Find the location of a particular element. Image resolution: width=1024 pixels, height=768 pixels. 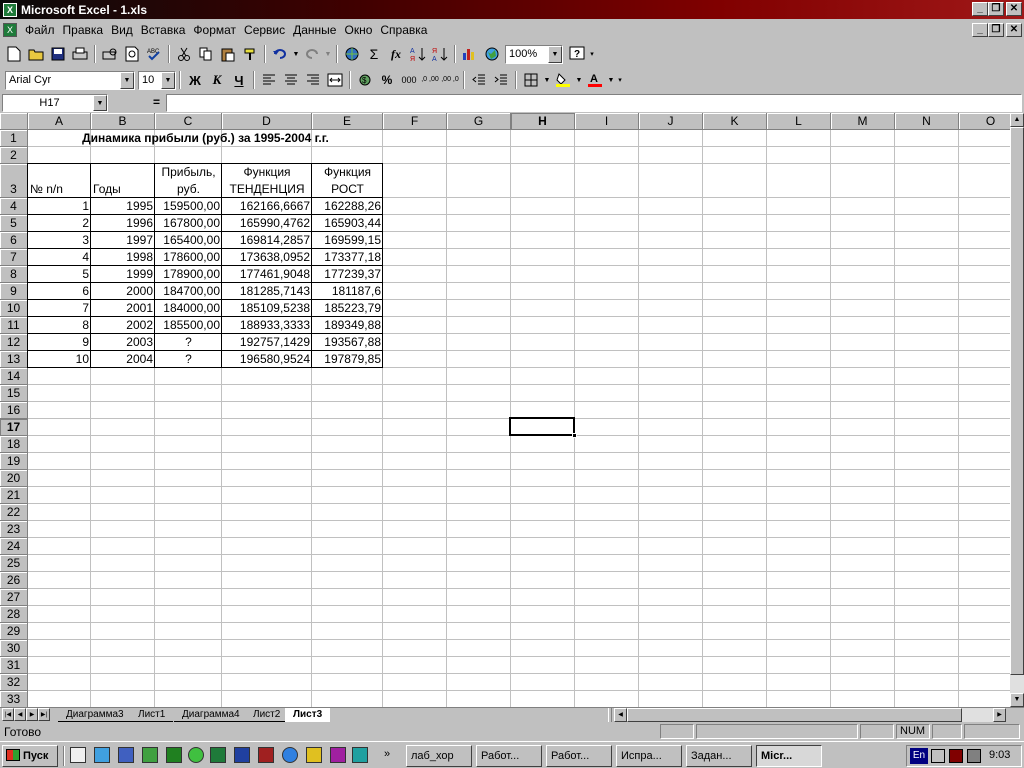

open-icon is located at coordinates (36, 54).